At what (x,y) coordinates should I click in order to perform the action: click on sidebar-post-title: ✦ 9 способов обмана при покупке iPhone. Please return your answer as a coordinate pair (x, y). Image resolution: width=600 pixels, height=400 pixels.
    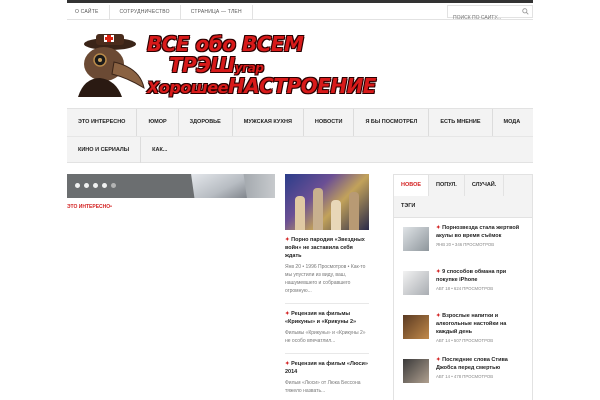
    Looking at the image, I should click on (482, 276).